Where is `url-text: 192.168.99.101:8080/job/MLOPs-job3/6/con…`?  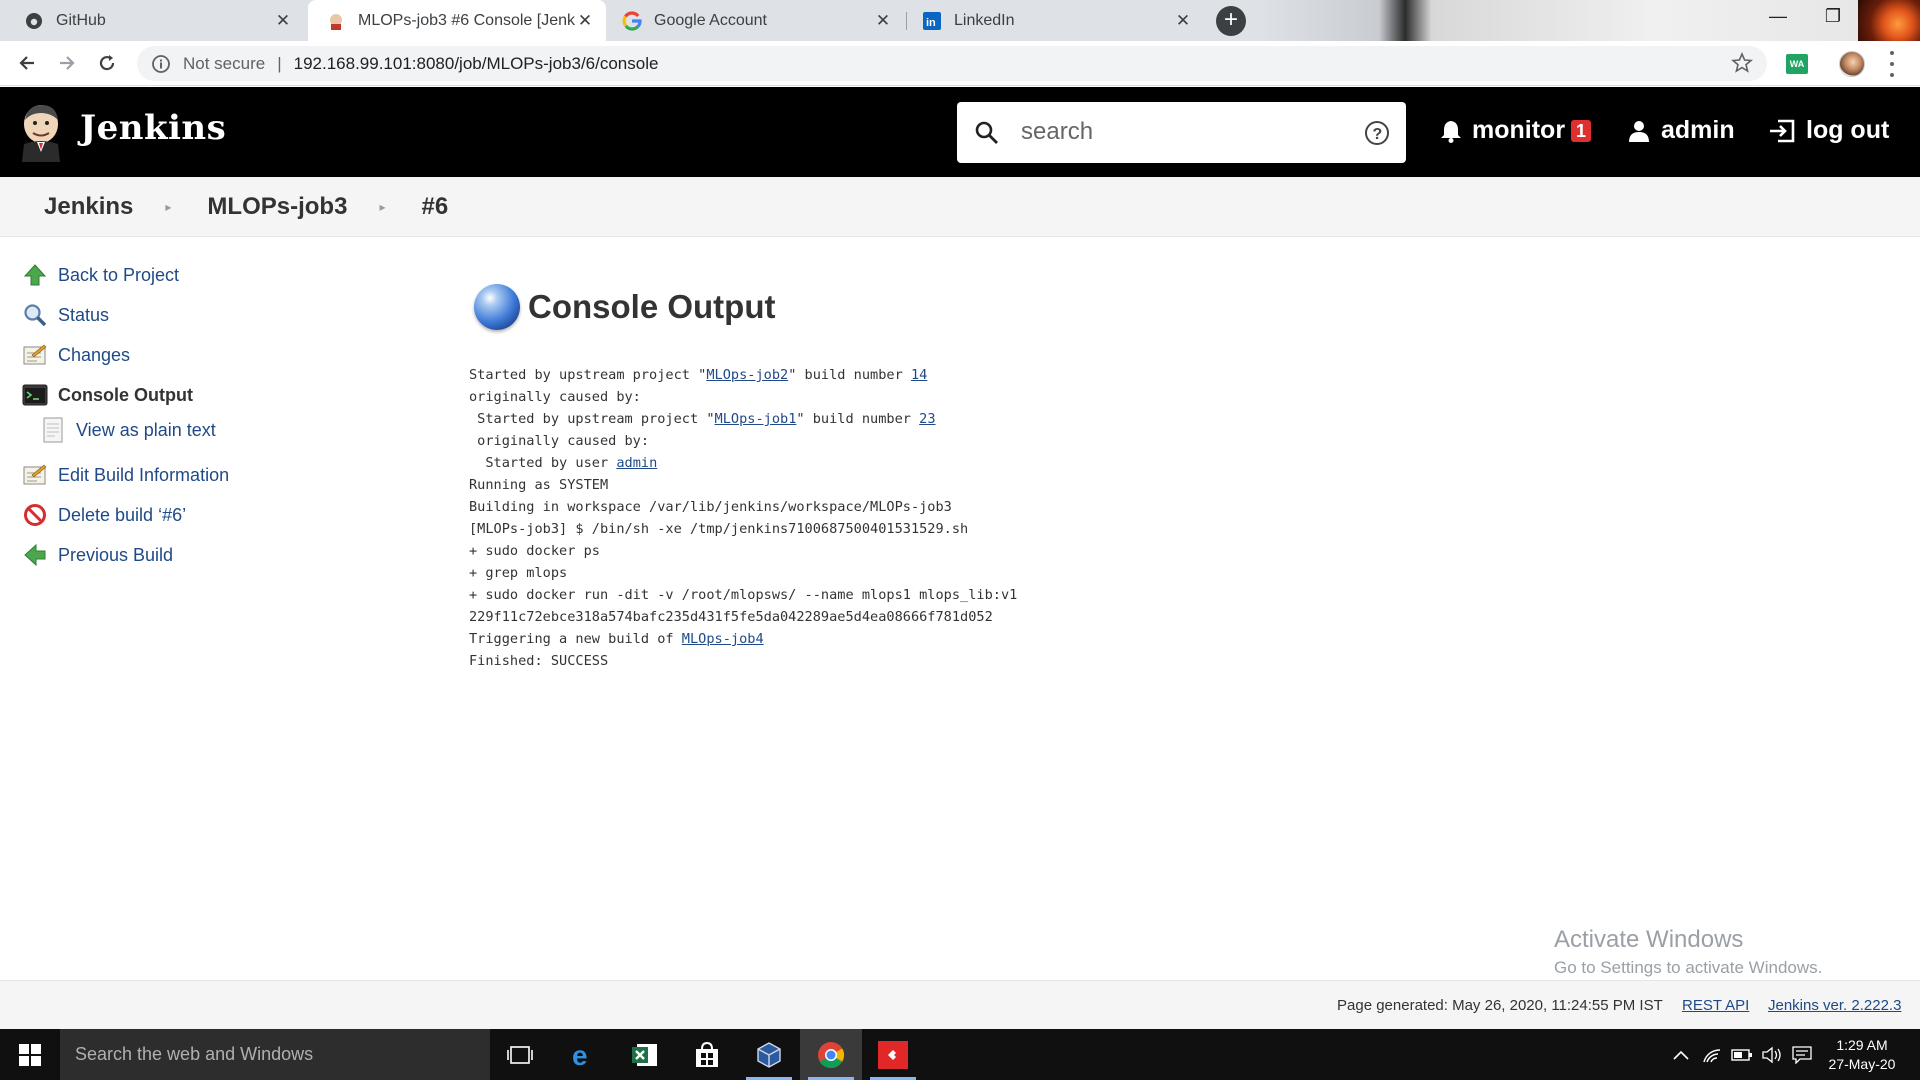
url-text: 192.168.99.101:8080/job/MLOPs-job3/6/con… is located at coordinates (476, 64).